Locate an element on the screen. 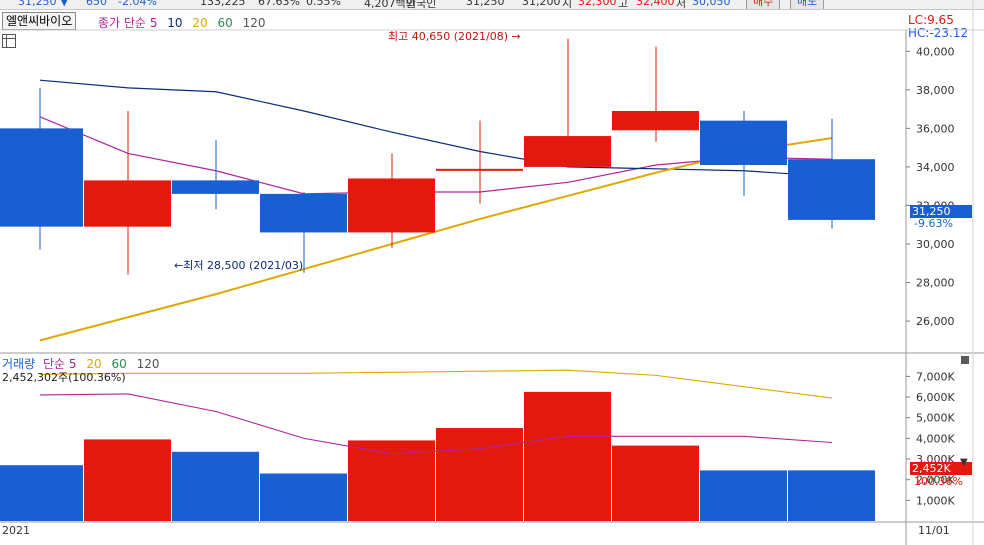  volume-tick-label: 5,000K is located at coordinates (935, 418).